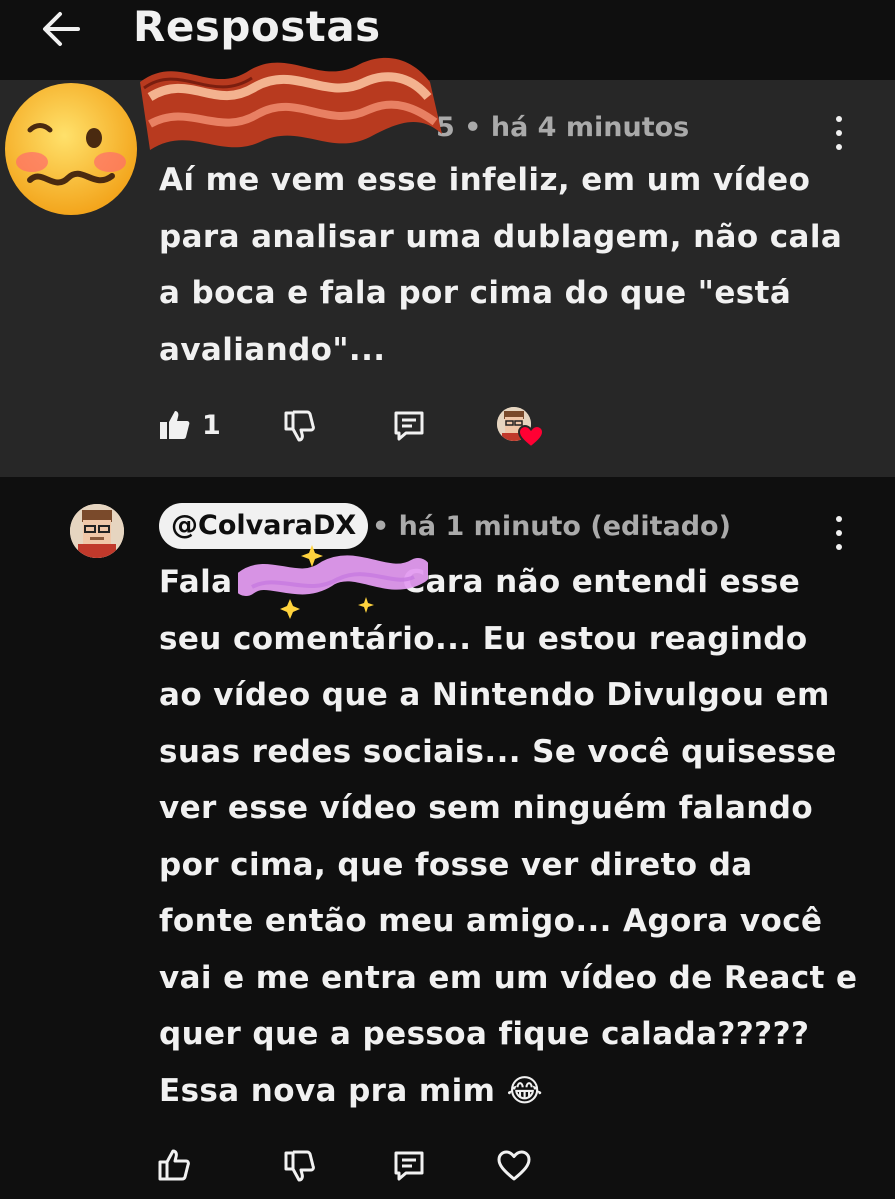 This screenshot has height=1199, width=895. Describe the element at coordinates (484, 1034) in the screenshot. I see `comment-line: quer que a pessoa fique calada?????` at that location.